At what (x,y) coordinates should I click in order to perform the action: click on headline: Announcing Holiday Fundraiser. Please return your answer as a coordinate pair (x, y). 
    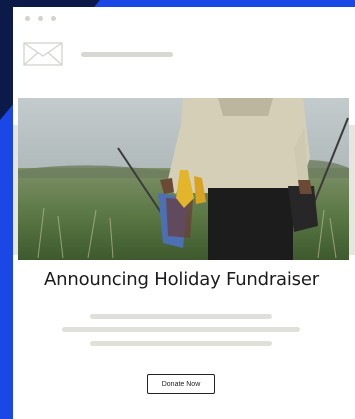
    Looking at the image, I should click on (181, 279).